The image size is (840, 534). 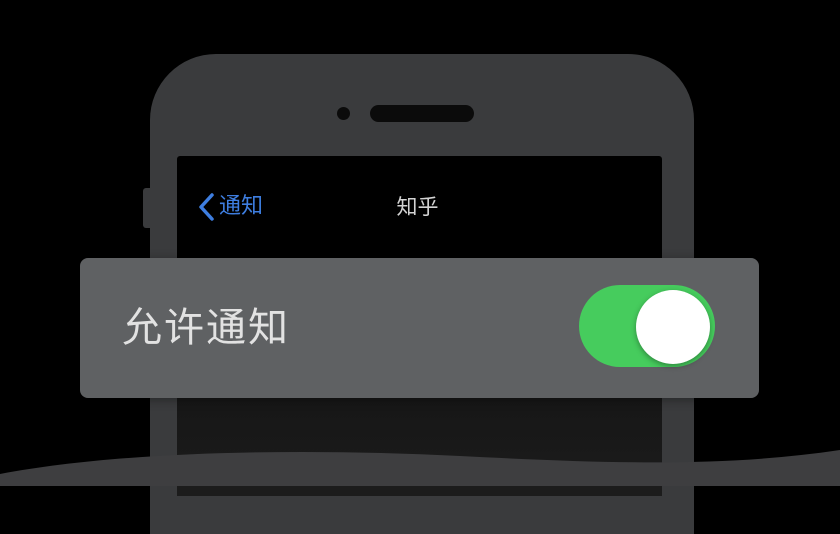 I want to click on bottom-wave, so click(x=420, y=468).